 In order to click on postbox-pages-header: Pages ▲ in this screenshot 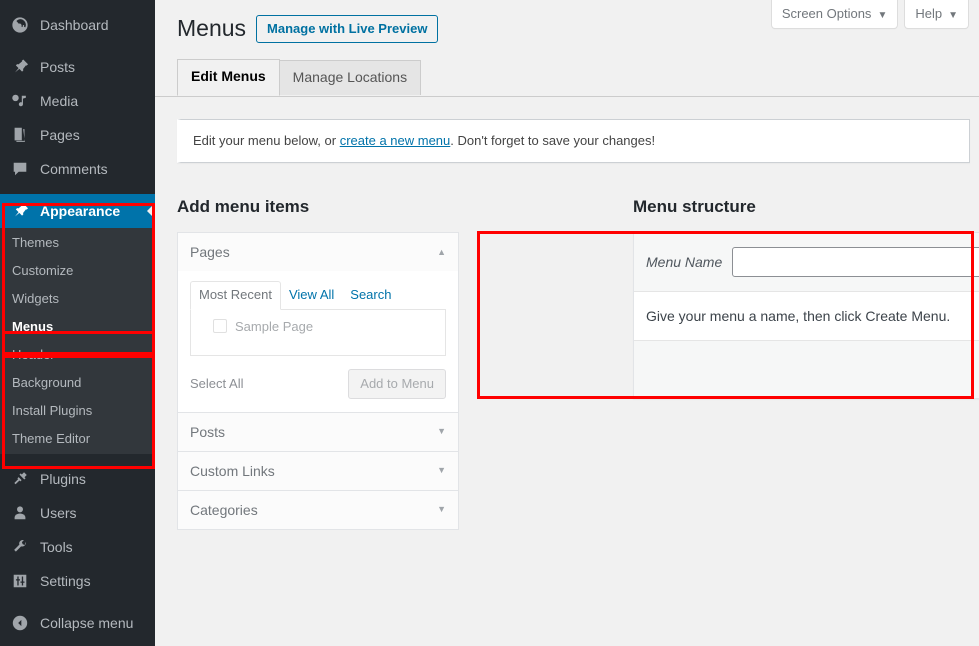, I will do `click(318, 252)`.